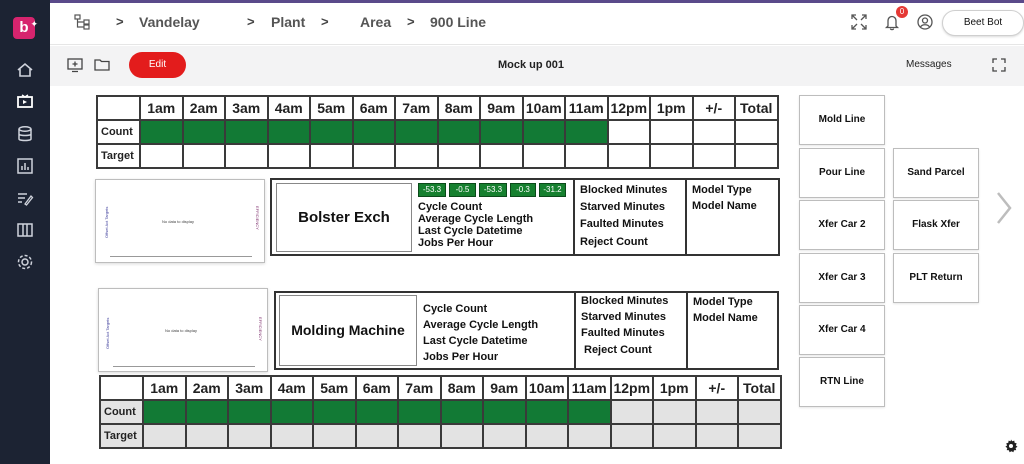 The height and width of the screenshot is (464, 1024). Describe the element at coordinates (25, 102) in the screenshot. I see `tv-display-icon` at that location.